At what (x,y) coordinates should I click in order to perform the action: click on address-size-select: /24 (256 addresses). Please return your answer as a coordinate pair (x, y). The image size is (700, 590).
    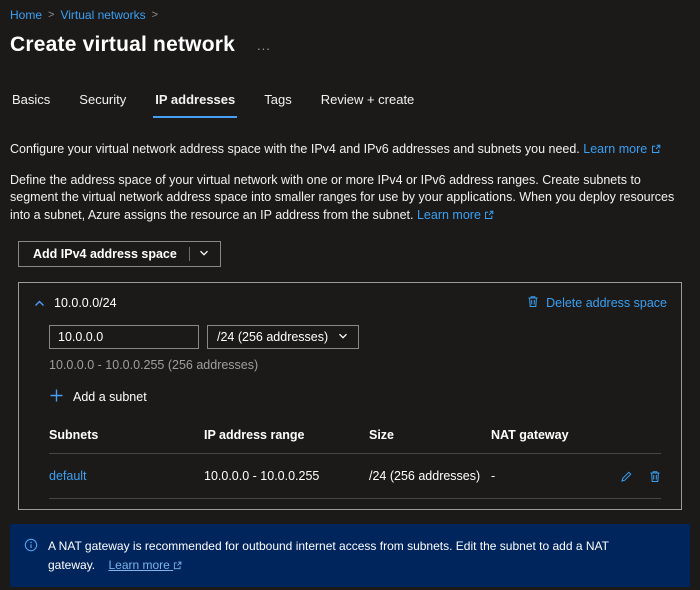
    Looking at the image, I should click on (283, 337).